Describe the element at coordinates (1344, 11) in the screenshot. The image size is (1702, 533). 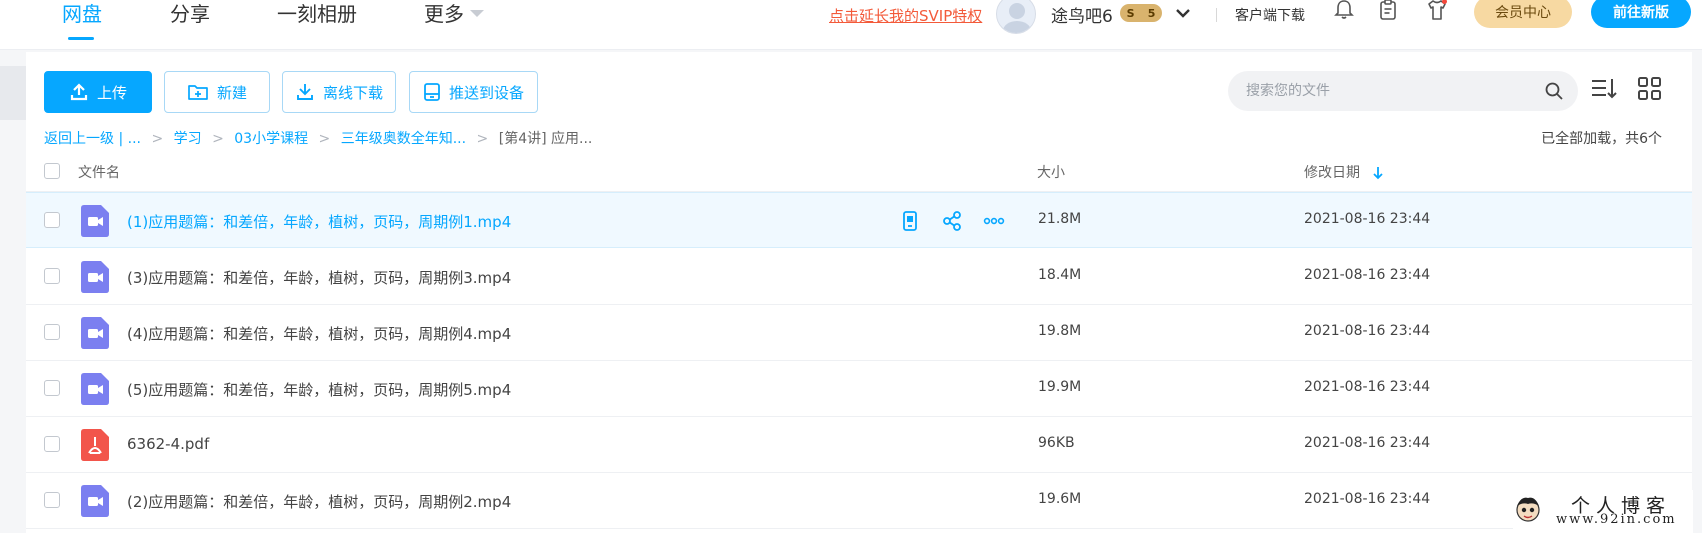
I see `bell-icon` at that location.